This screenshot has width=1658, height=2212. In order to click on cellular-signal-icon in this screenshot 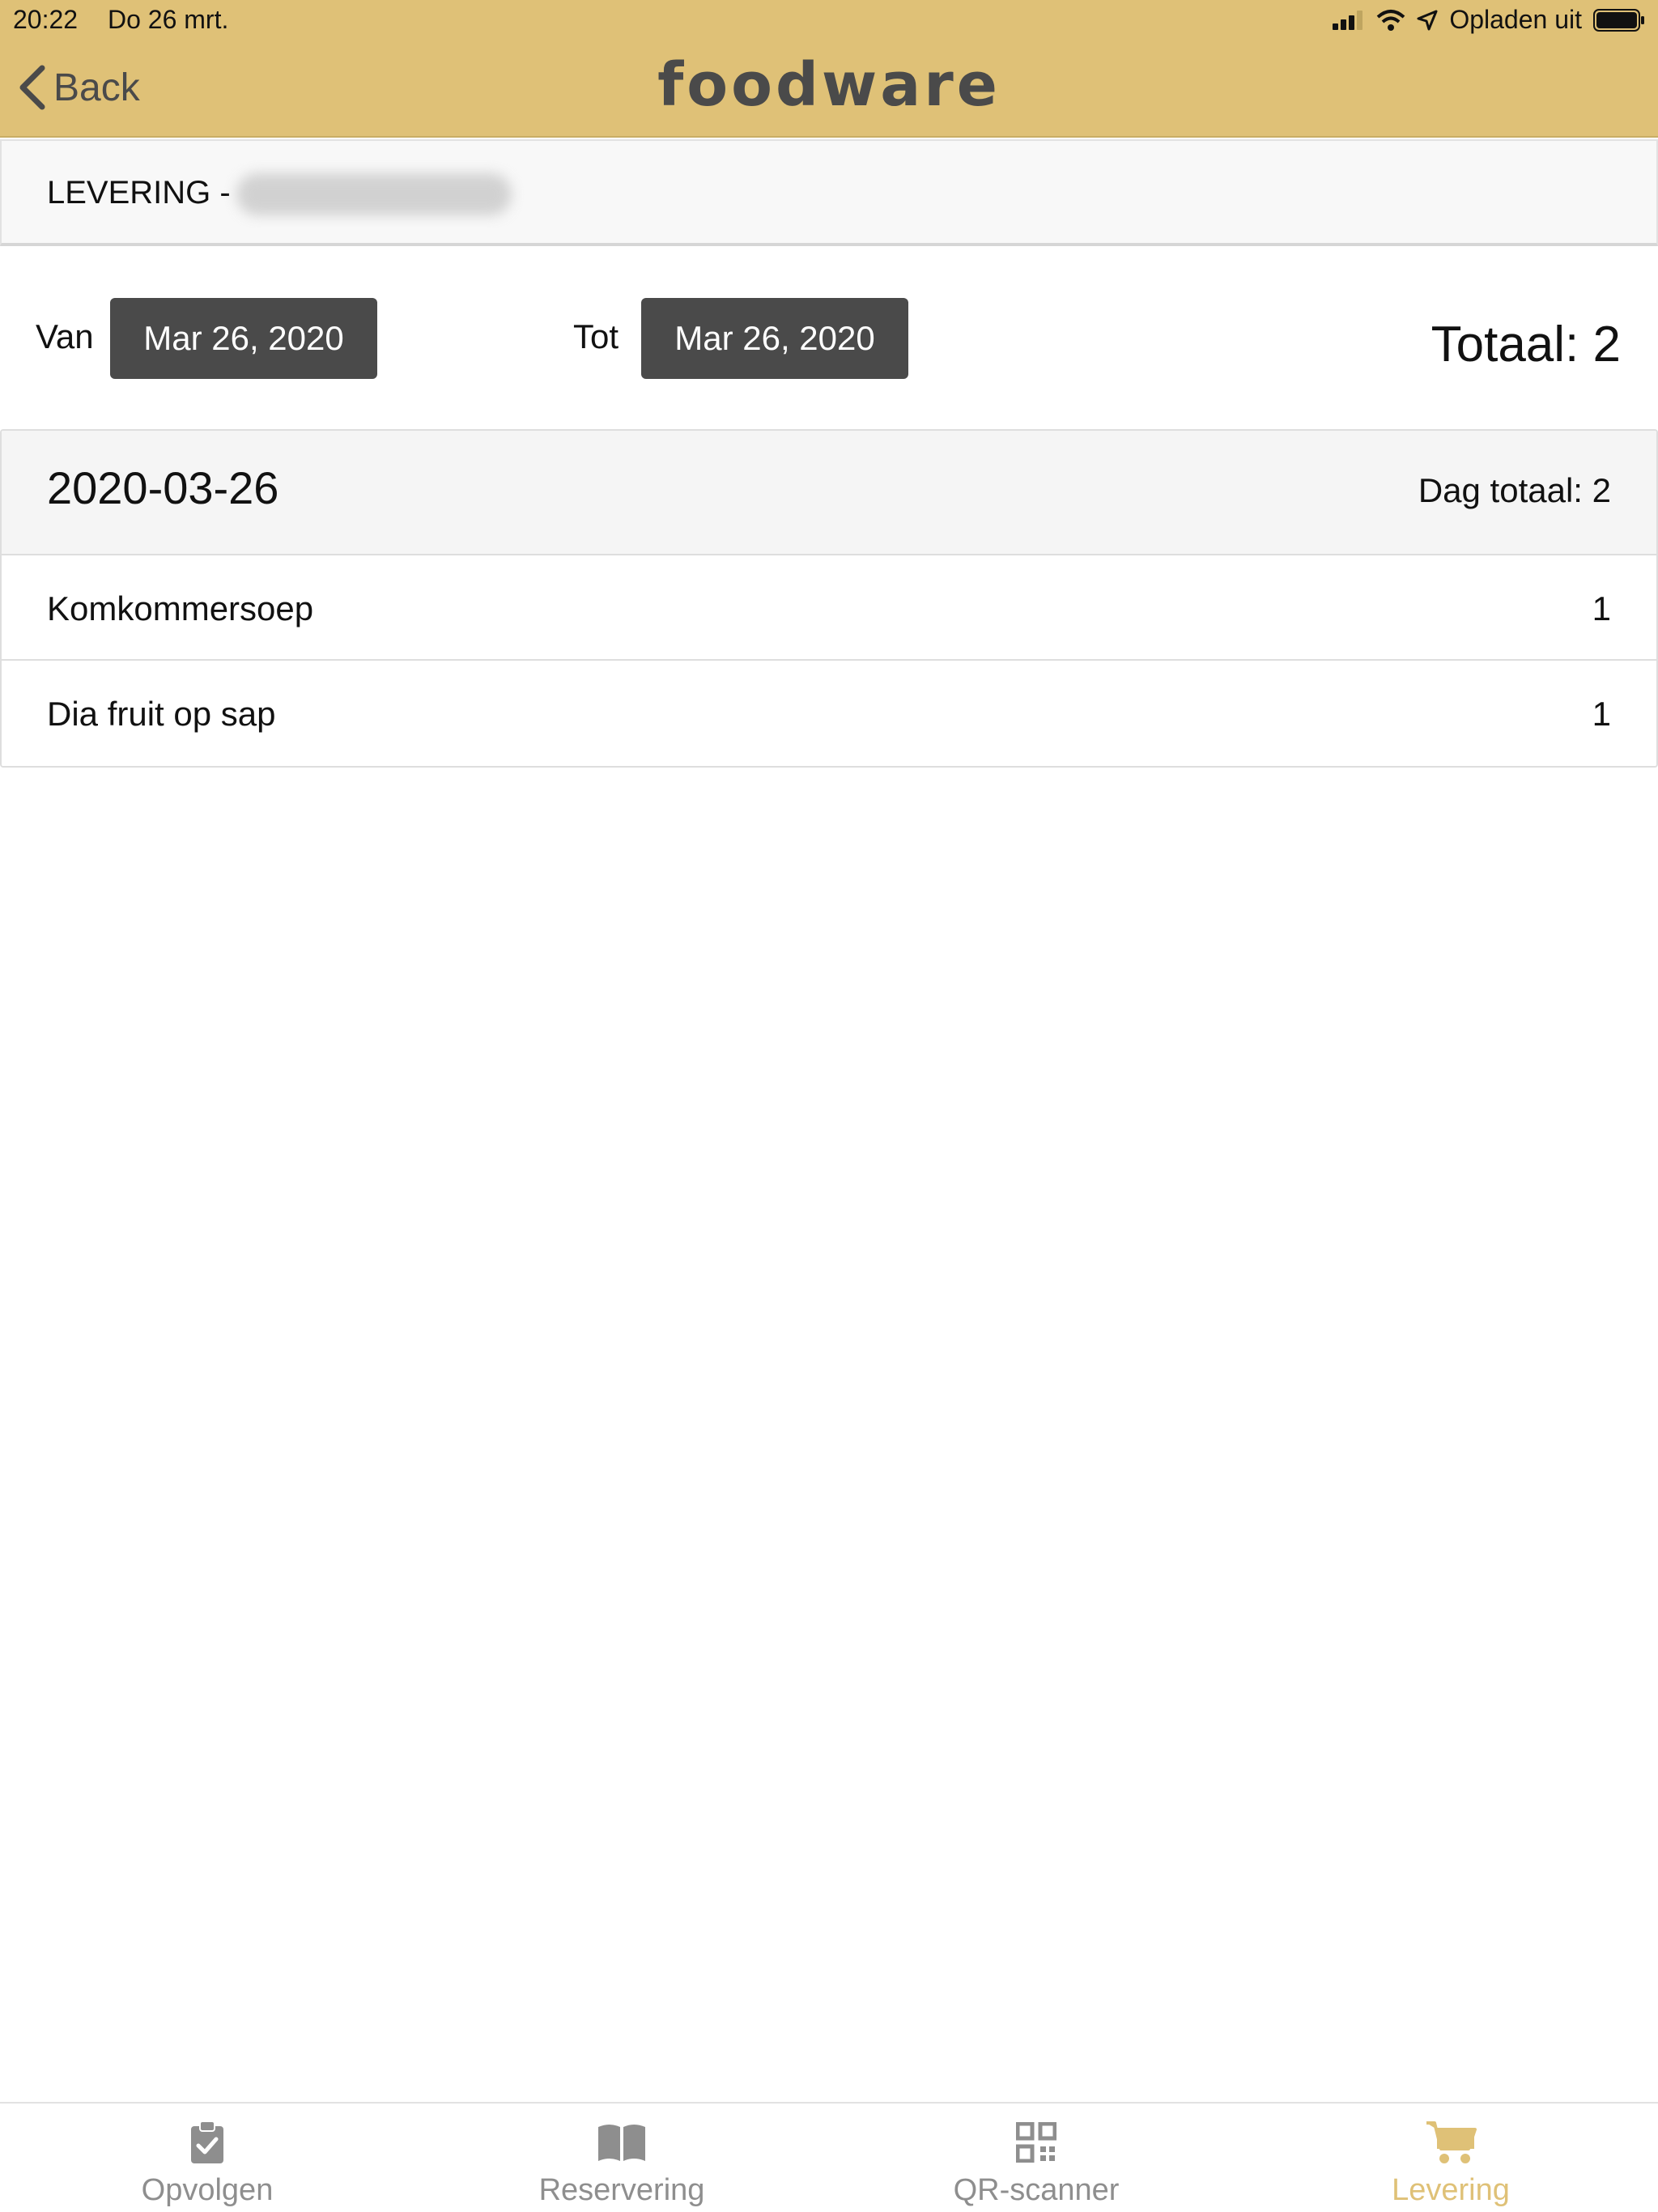, I will do `click(1349, 20)`.